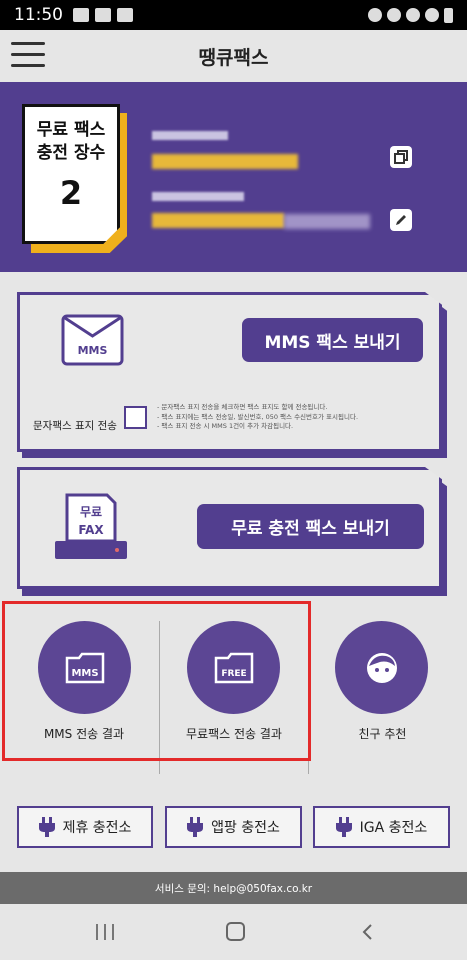  I want to click on app-bar: 땡큐팩스, so click(233, 56).